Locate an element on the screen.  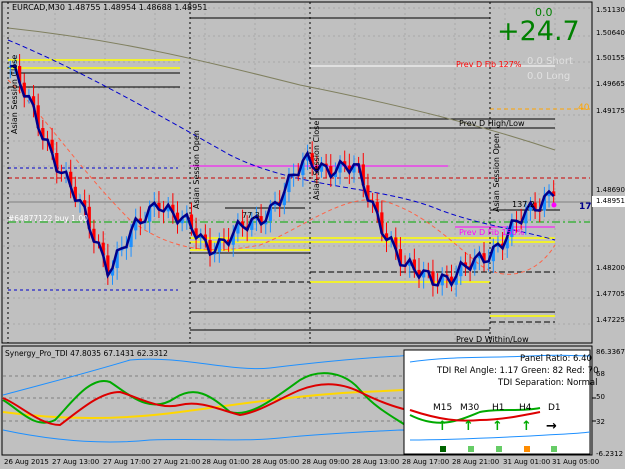
indicator-title: Synergy_Pro_TDI 47.8035 67.1431 62.3312 is located at coordinates (86, 353).